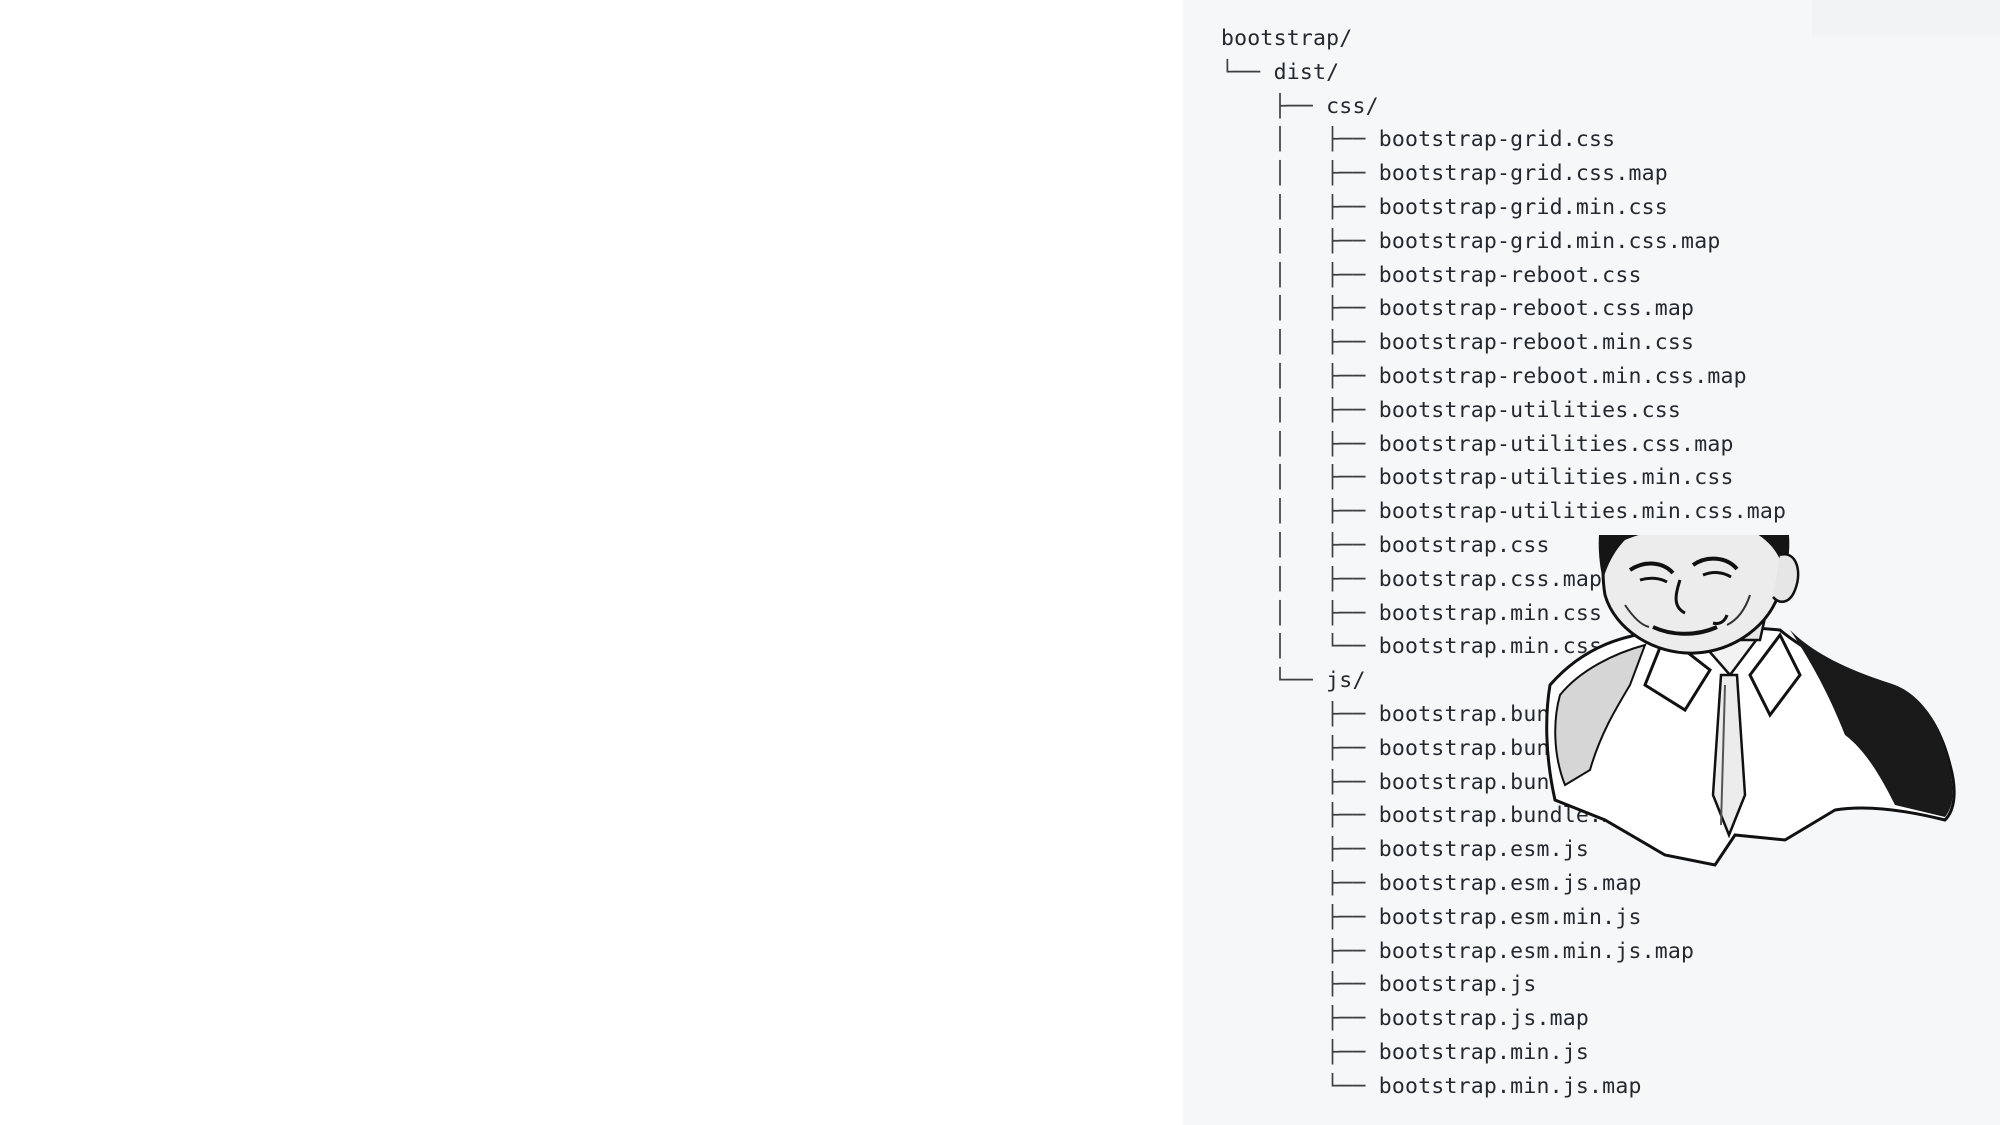 The image size is (2000, 1125). What do you see at coordinates (1582, 512) in the screenshot?
I see `tree-entry-name: bootstrap-utilities.min.css.map` at bounding box center [1582, 512].